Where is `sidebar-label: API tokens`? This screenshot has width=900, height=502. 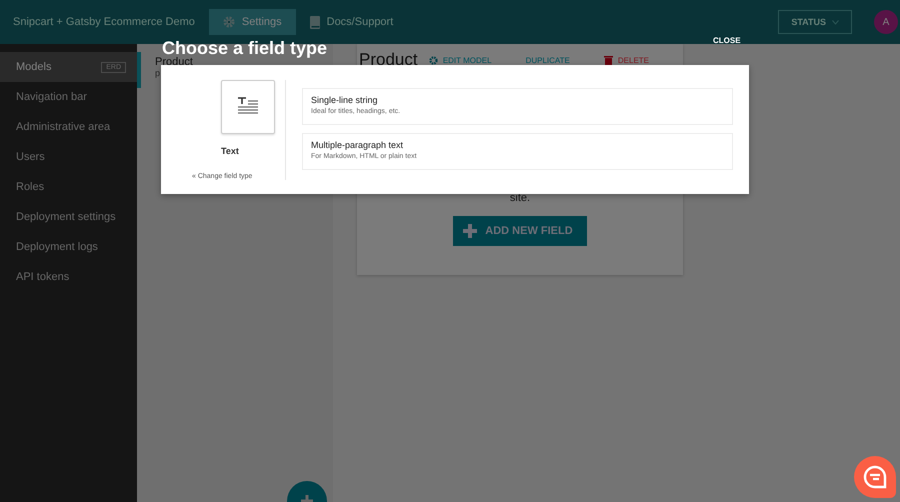 sidebar-label: API tokens is located at coordinates (43, 277).